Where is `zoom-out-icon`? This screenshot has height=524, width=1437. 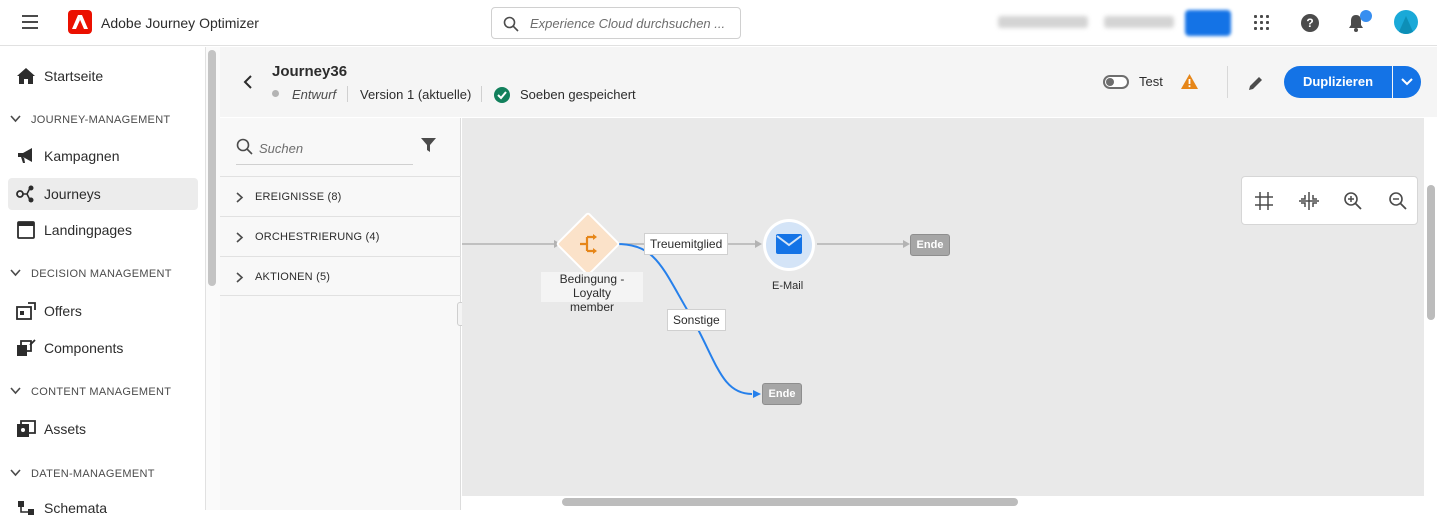
zoom-out-icon is located at coordinates (1398, 201).